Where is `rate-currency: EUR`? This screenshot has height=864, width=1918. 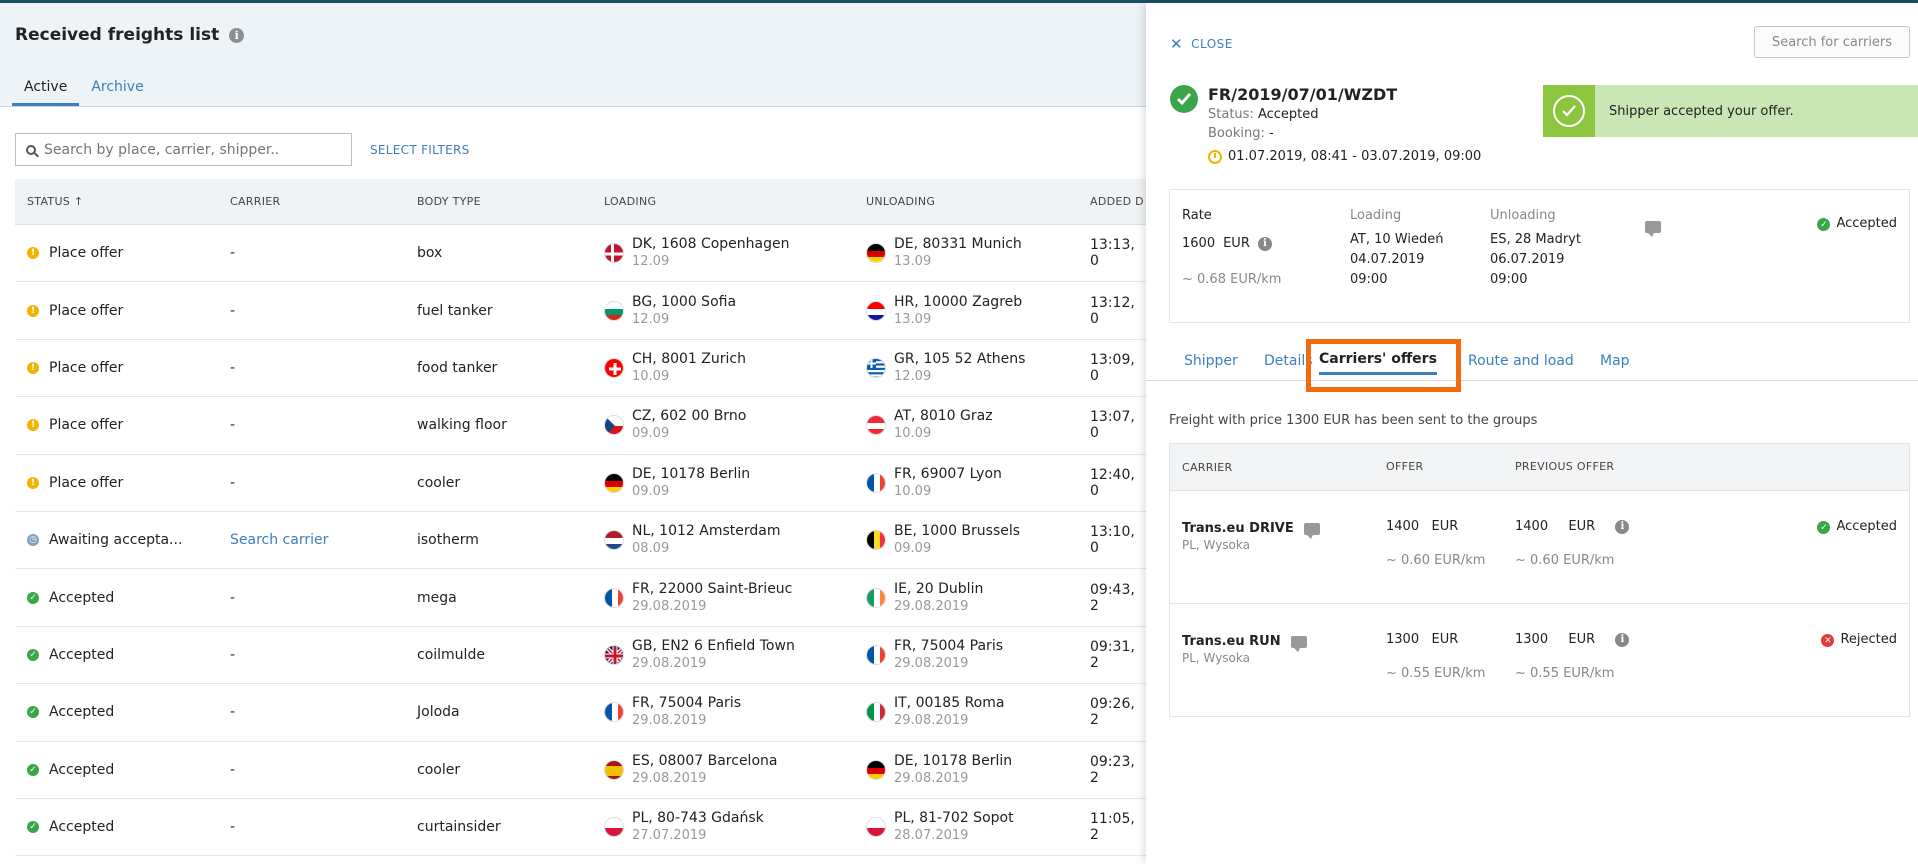
rate-currency: EUR is located at coordinates (1236, 243).